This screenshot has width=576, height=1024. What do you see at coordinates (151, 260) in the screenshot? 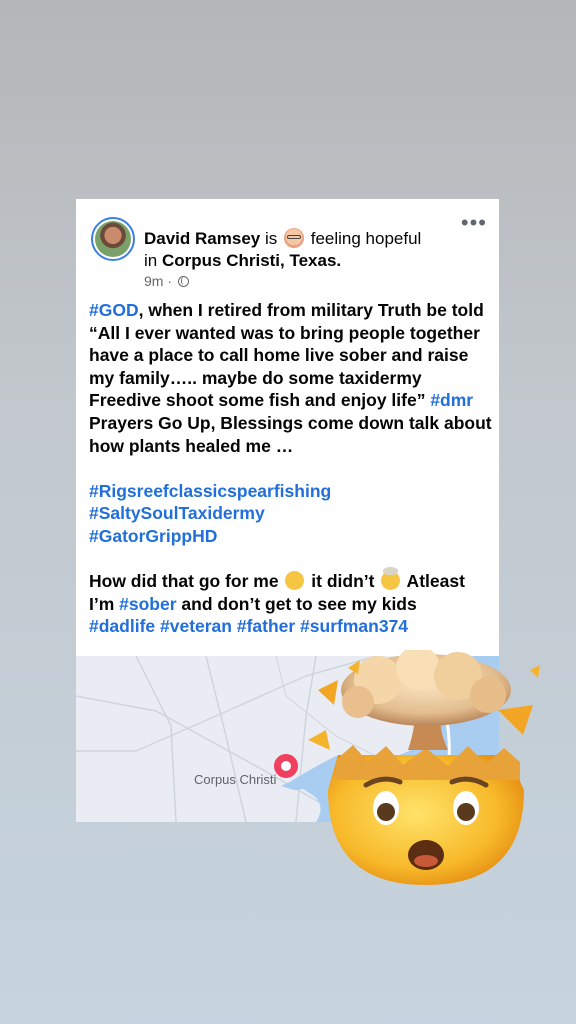
I see `in-word: in` at bounding box center [151, 260].